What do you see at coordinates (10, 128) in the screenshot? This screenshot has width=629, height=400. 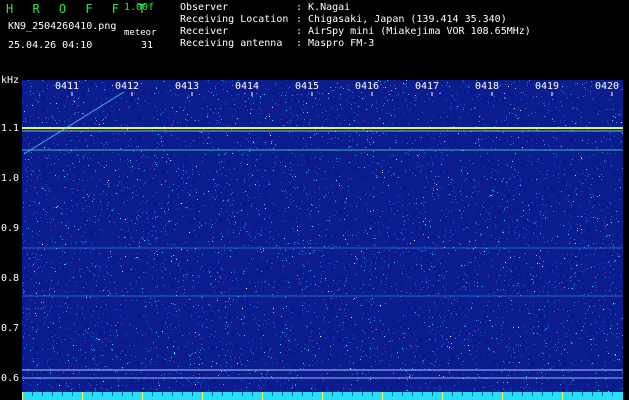 I see `y-tick-label: 1.1` at bounding box center [10, 128].